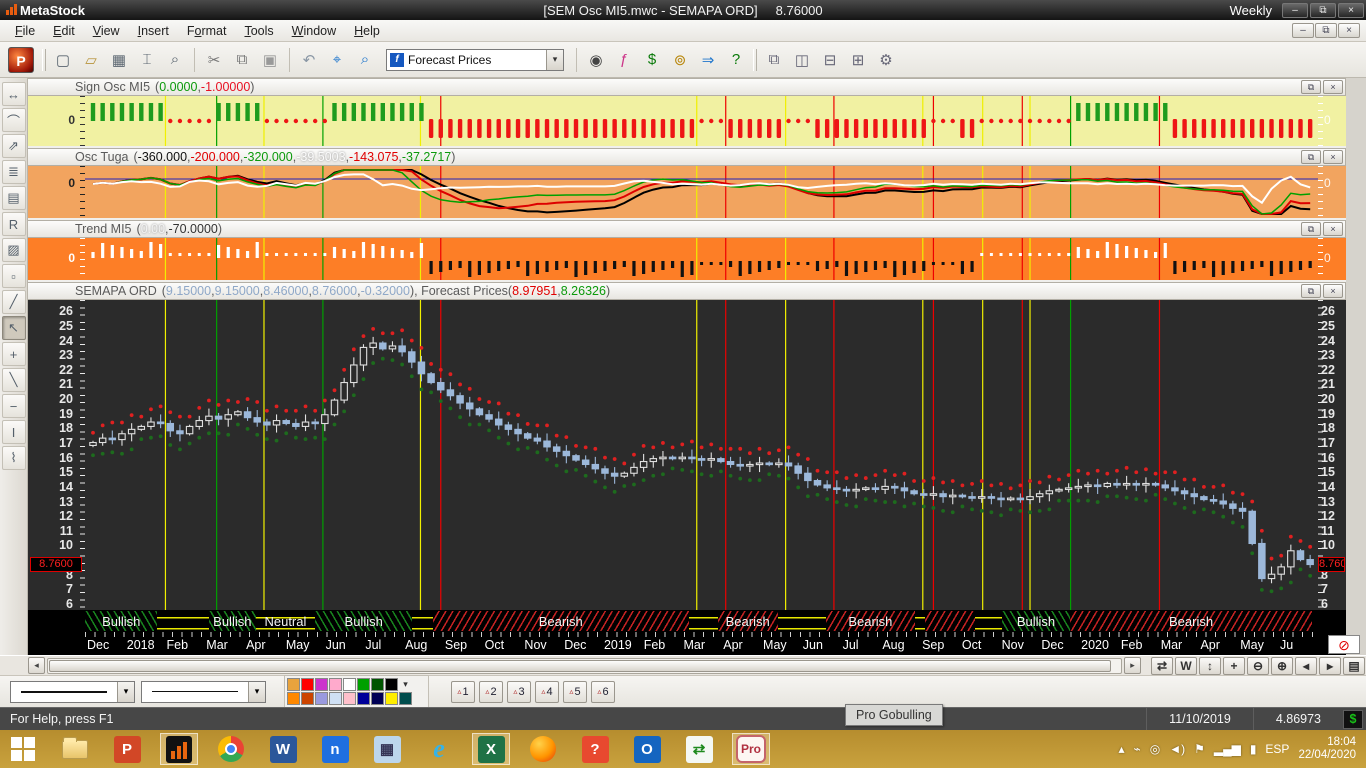 Image resolution: width=1366 pixels, height=768 pixels. I want to click on minimize-button: –, so click(1295, 10).